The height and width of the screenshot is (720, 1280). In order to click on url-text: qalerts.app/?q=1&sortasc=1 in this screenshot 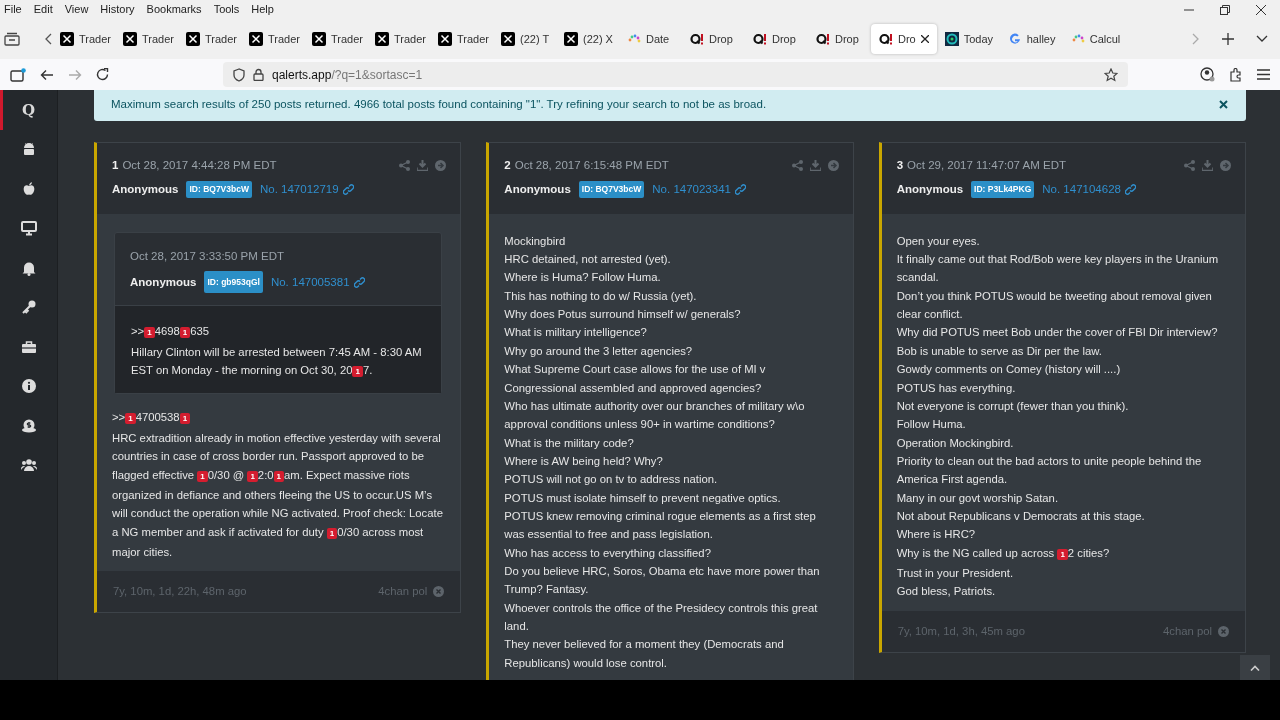, I will do `click(347, 75)`.